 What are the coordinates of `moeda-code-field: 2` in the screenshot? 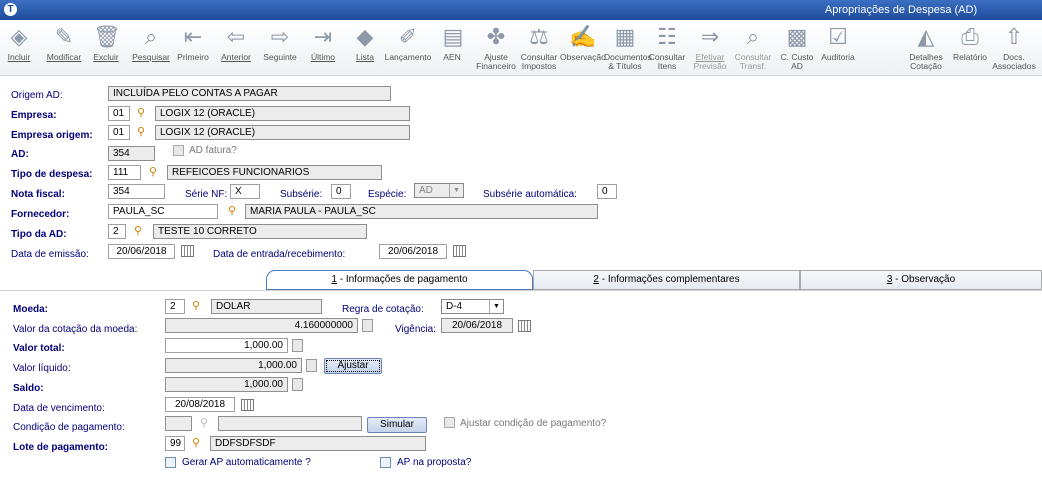 It's located at (175, 306).